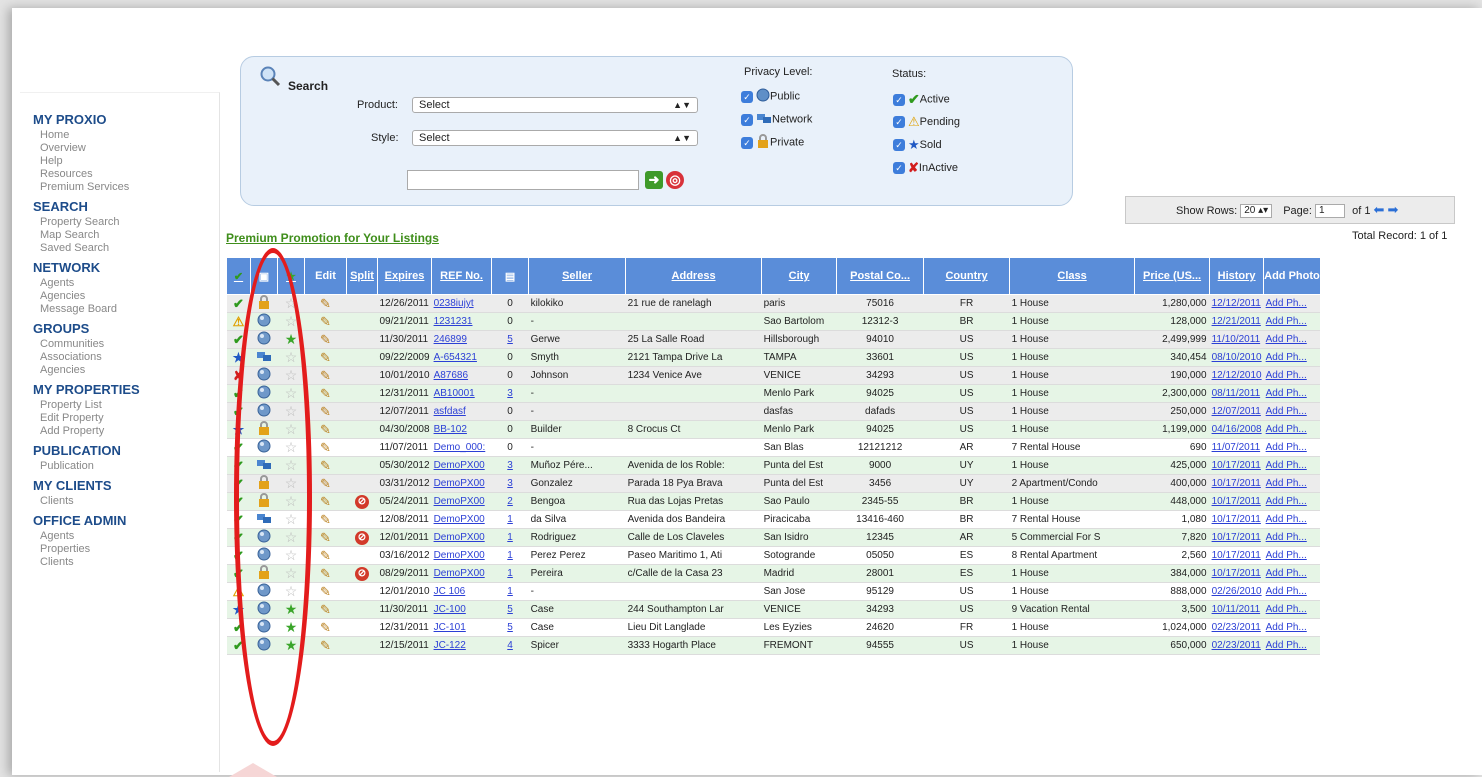 The width and height of the screenshot is (1482, 777). I want to click on photos-column-header: ▤, so click(510, 276).